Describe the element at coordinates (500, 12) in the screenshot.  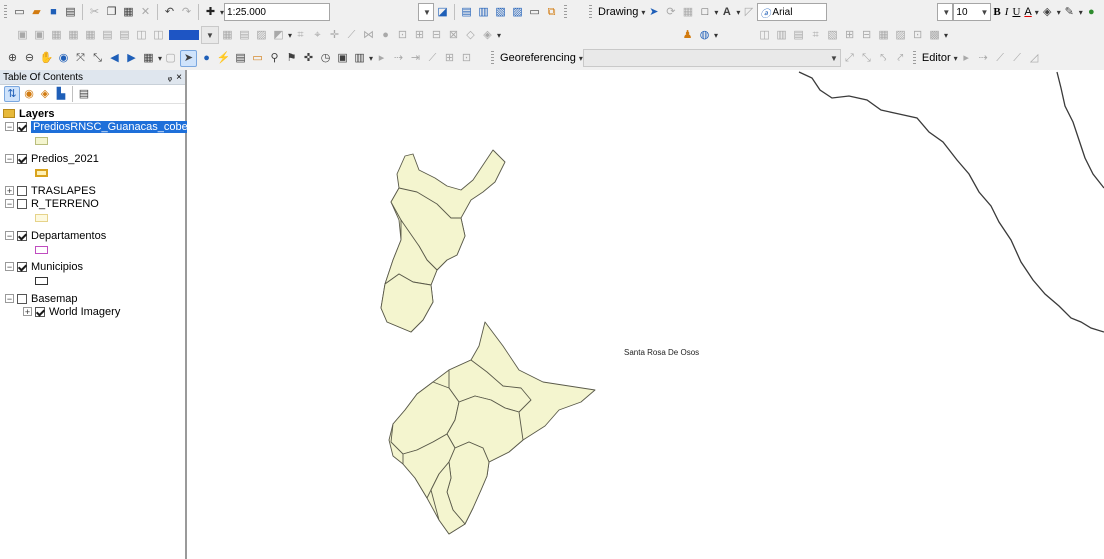
I see `search-window-icon: ▧` at that location.